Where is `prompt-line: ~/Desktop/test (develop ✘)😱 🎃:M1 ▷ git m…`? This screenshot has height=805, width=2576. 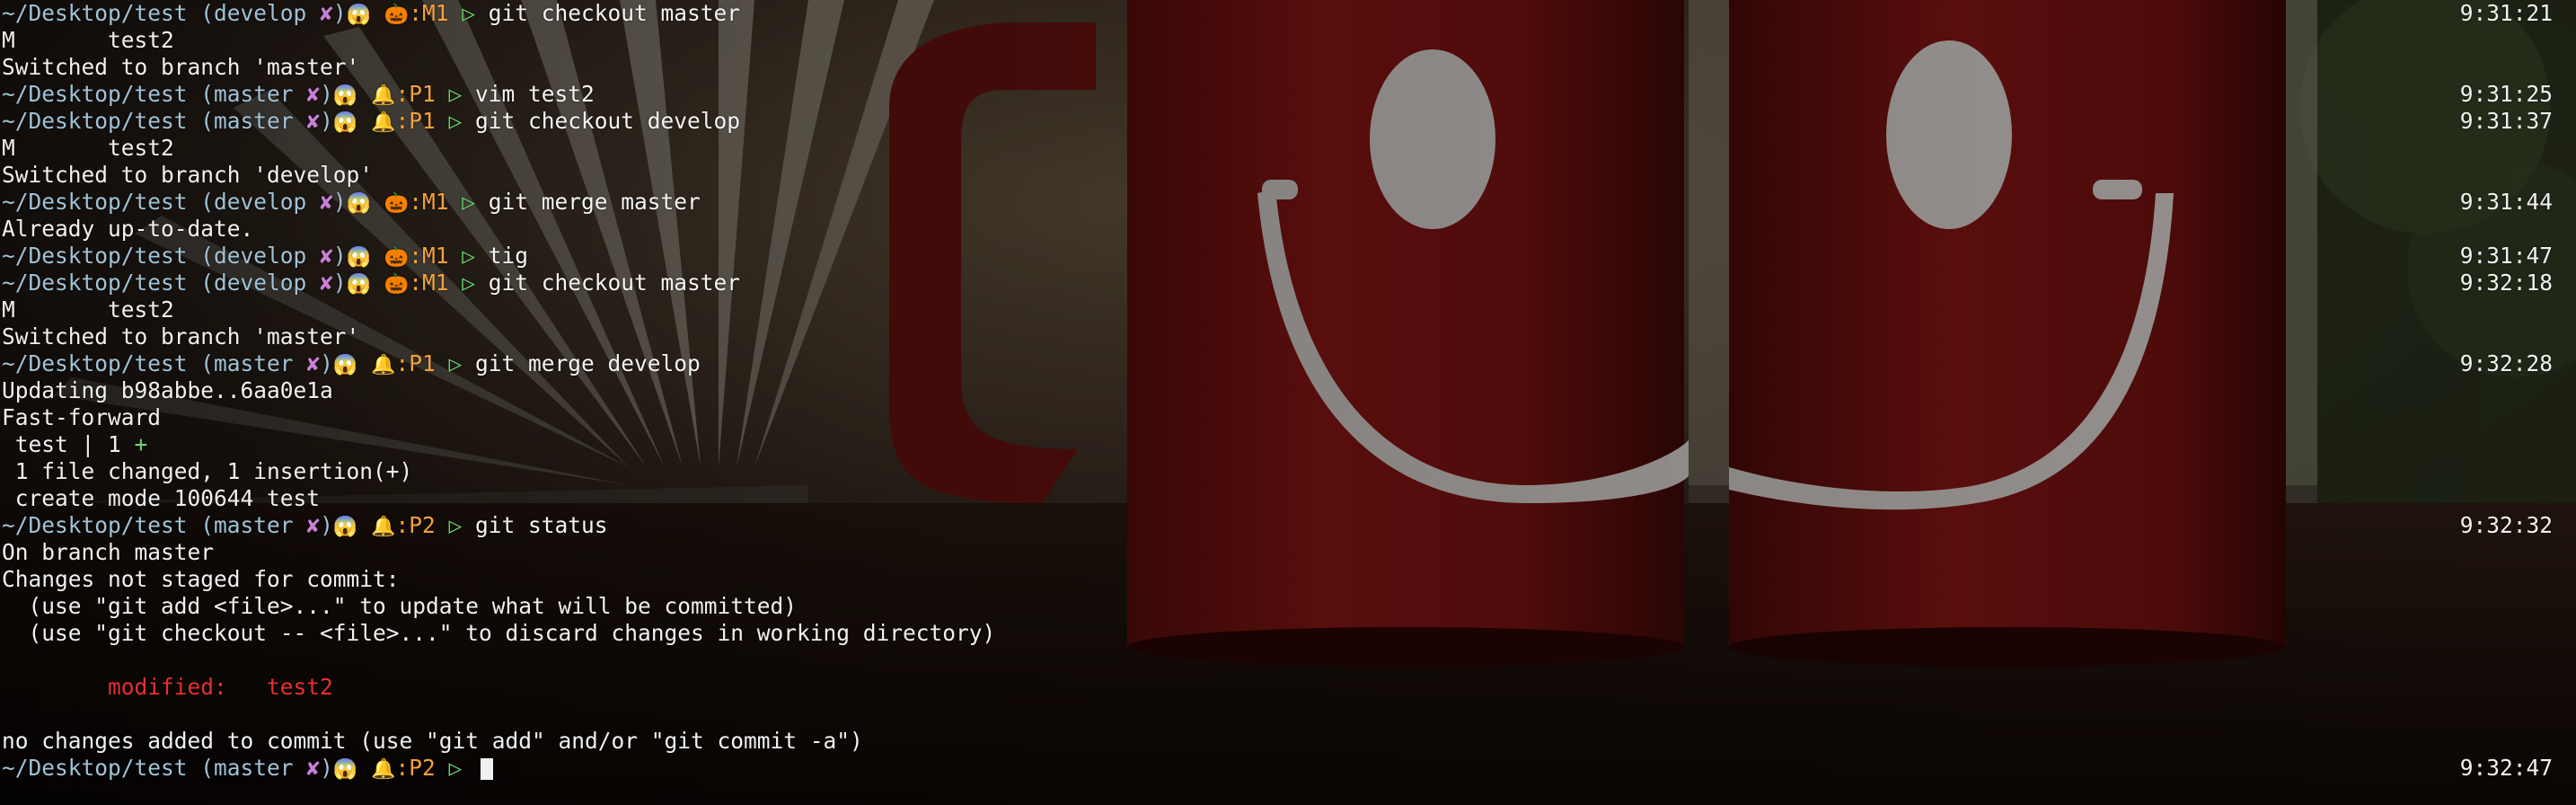 prompt-line: ~/Desktop/test (develop ✘)😱 🎃:M1 ▷ git m… is located at coordinates (1288, 202).